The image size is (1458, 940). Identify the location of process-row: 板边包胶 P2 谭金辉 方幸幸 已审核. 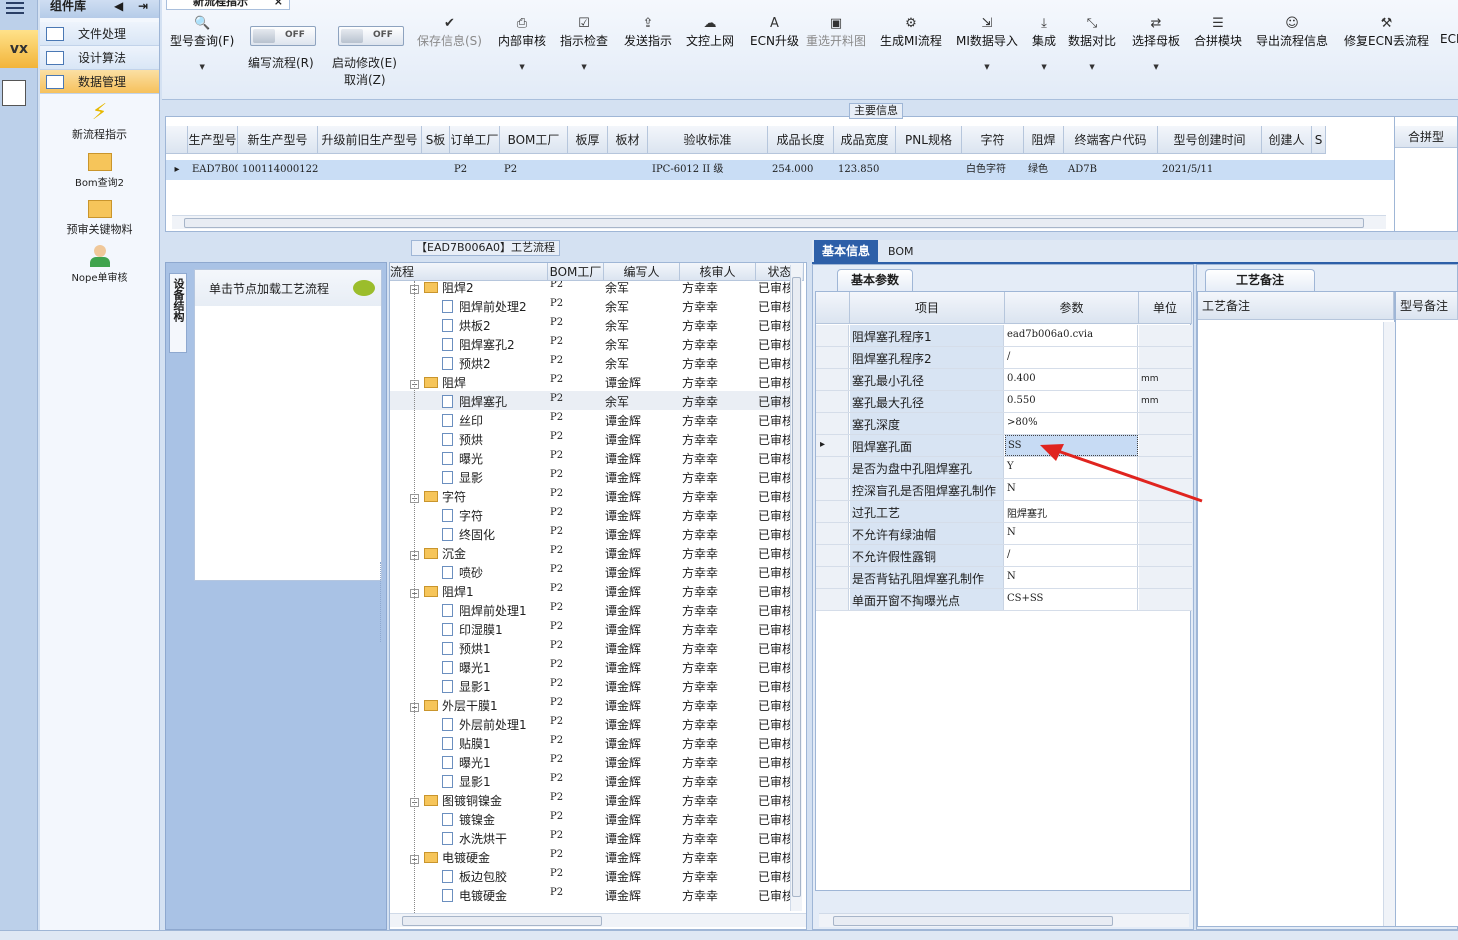
(590, 875).